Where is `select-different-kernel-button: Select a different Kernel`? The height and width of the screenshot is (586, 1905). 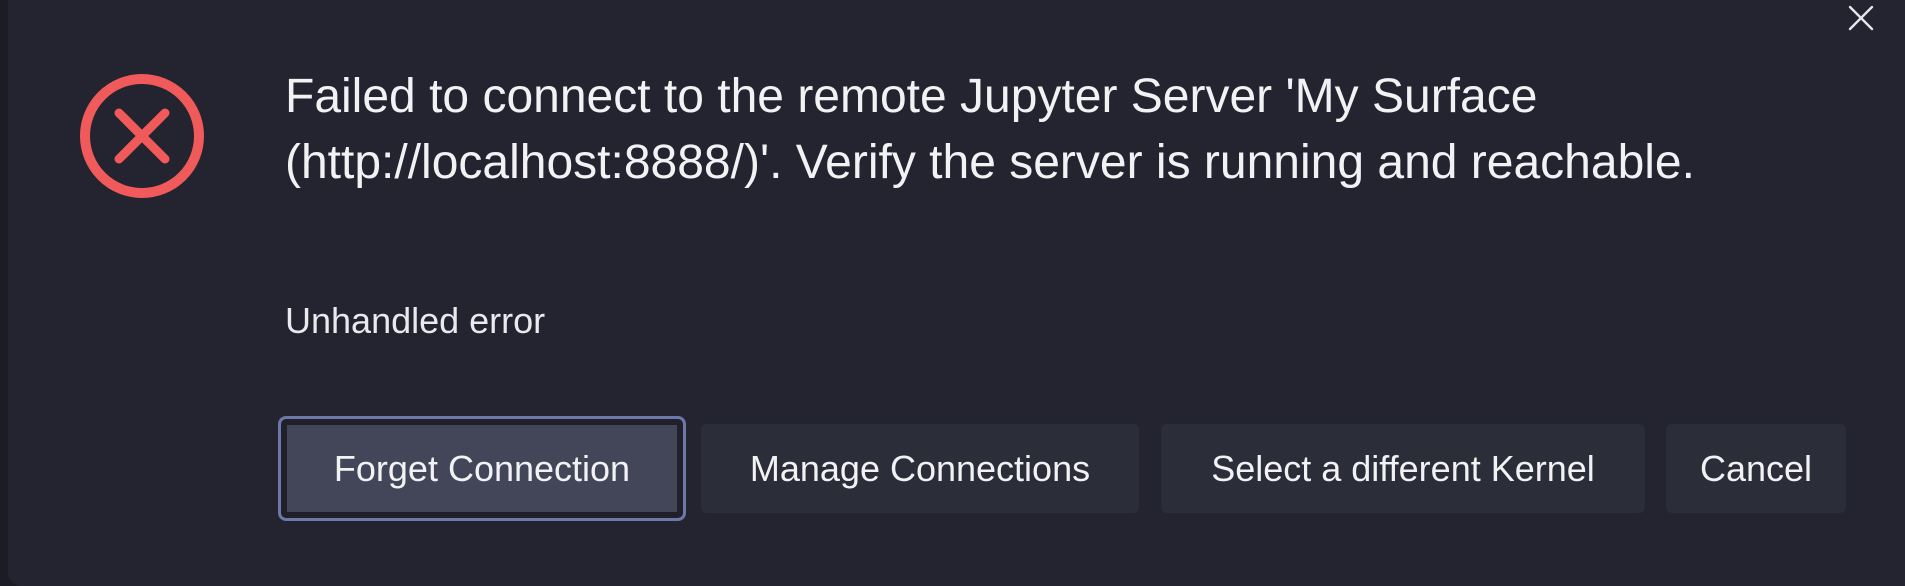
select-different-kernel-button: Select a different Kernel is located at coordinates (1403, 468).